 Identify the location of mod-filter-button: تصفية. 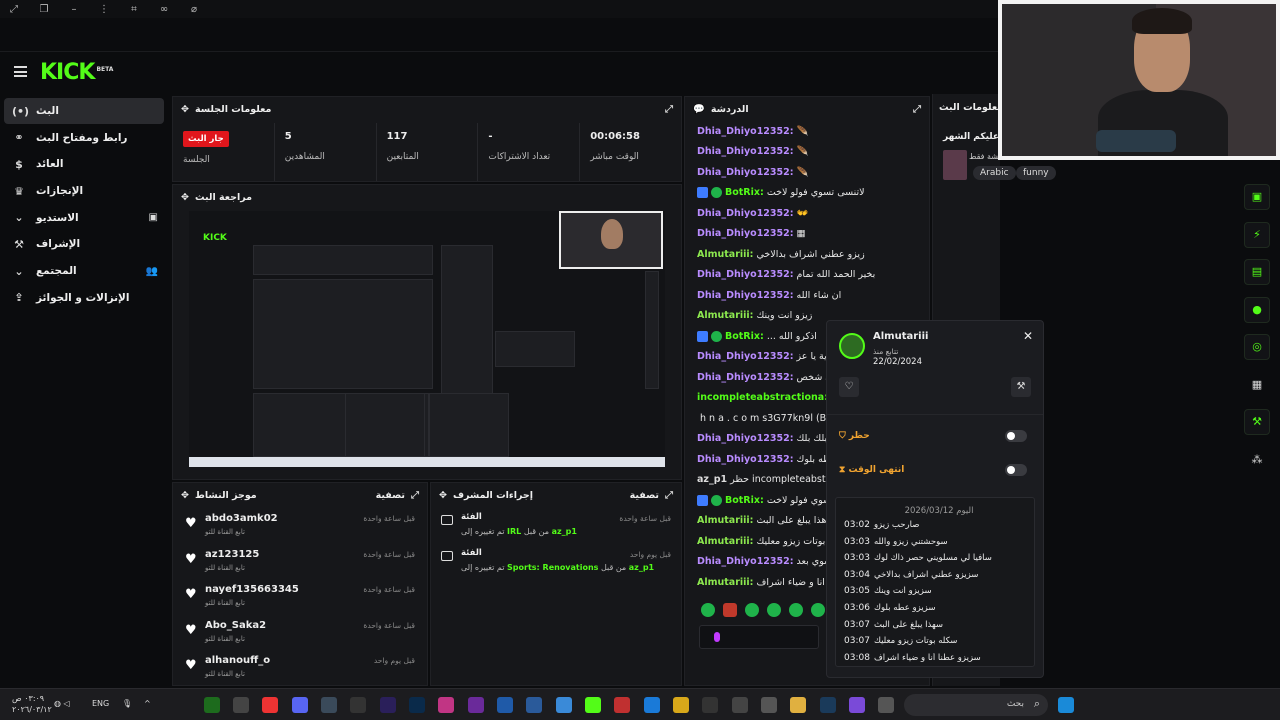
(644, 495).